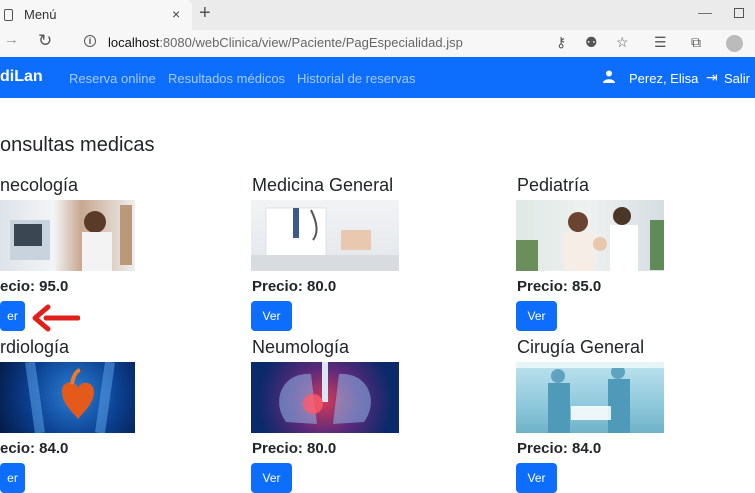 The height and width of the screenshot is (493, 755). What do you see at coordinates (21, 77) in the screenshot?
I see `brand-logo: diLan` at bounding box center [21, 77].